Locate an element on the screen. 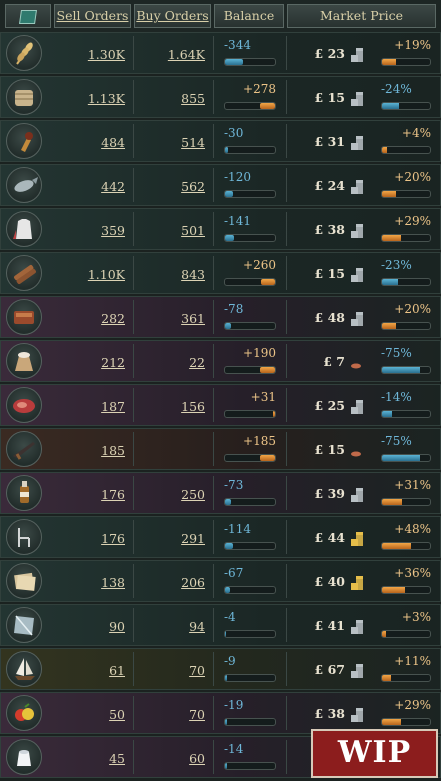  goods-row: 176 291 -114 £ 44 +48% is located at coordinates (220, 537).